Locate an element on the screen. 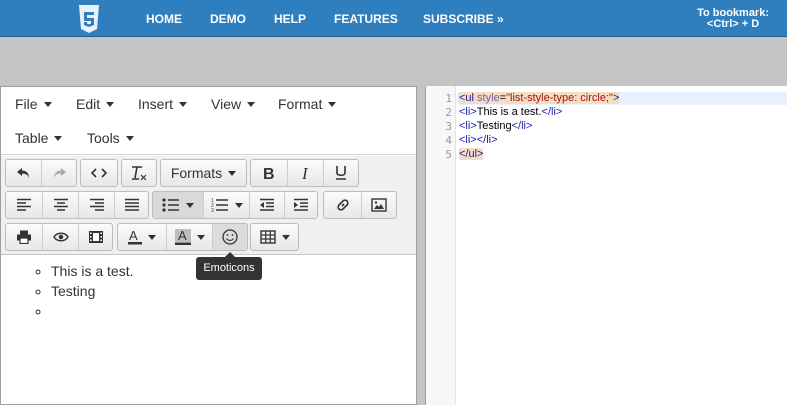  media-icon is located at coordinates (95, 237).